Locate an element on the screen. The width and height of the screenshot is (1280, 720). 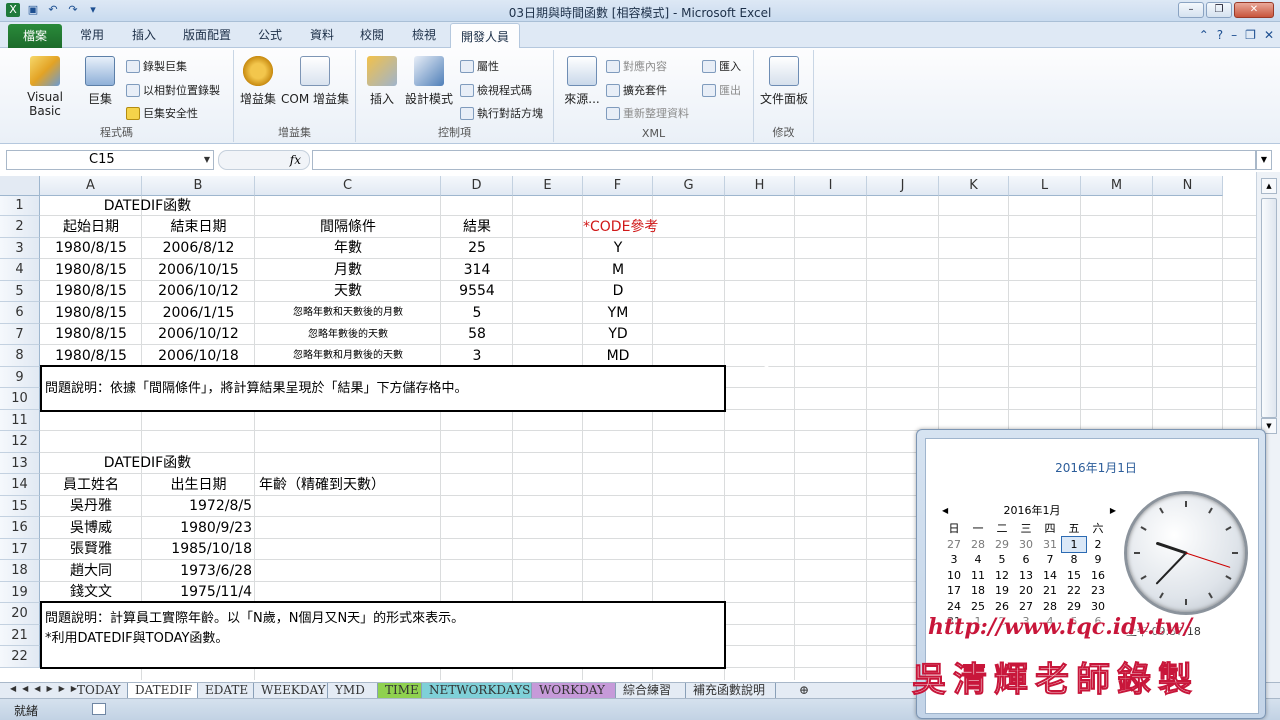
calendar-day: 3 is located at coordinates (954, 560).